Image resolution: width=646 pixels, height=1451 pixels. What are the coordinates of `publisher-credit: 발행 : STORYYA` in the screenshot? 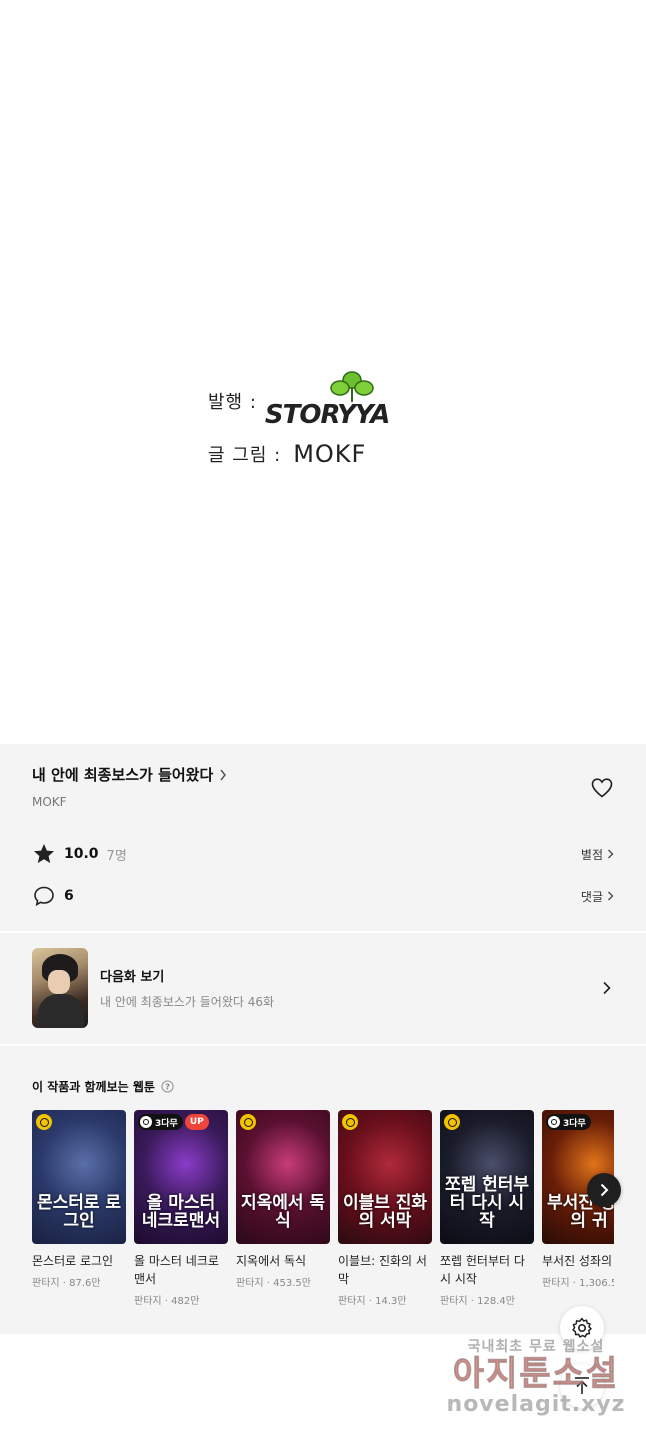 It's located at (299, 401).